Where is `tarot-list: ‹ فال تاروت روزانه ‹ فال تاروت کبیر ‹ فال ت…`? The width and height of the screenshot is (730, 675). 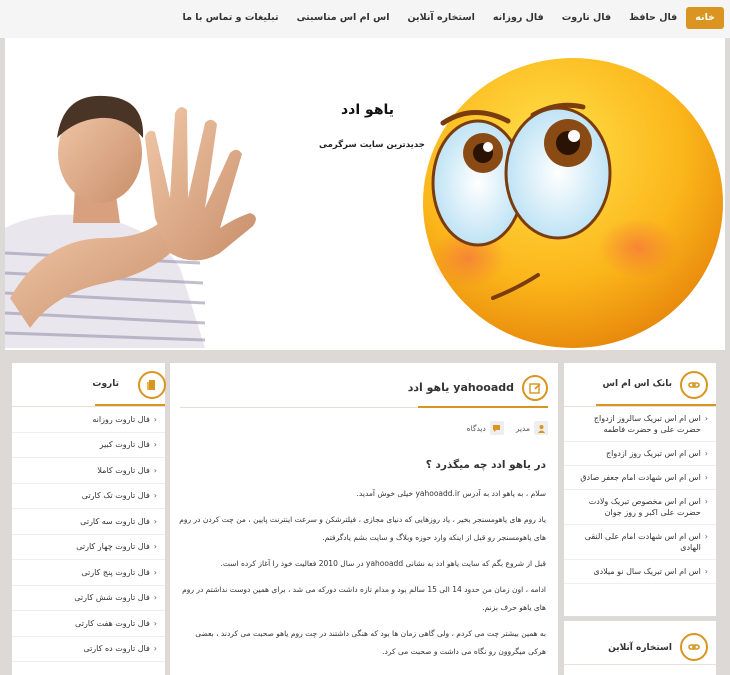
tarot-list: ‹ فال تاروت روزانه ‹ فال تاروت کبیر ‹ فال ت… is located at coordinates (88, 534).